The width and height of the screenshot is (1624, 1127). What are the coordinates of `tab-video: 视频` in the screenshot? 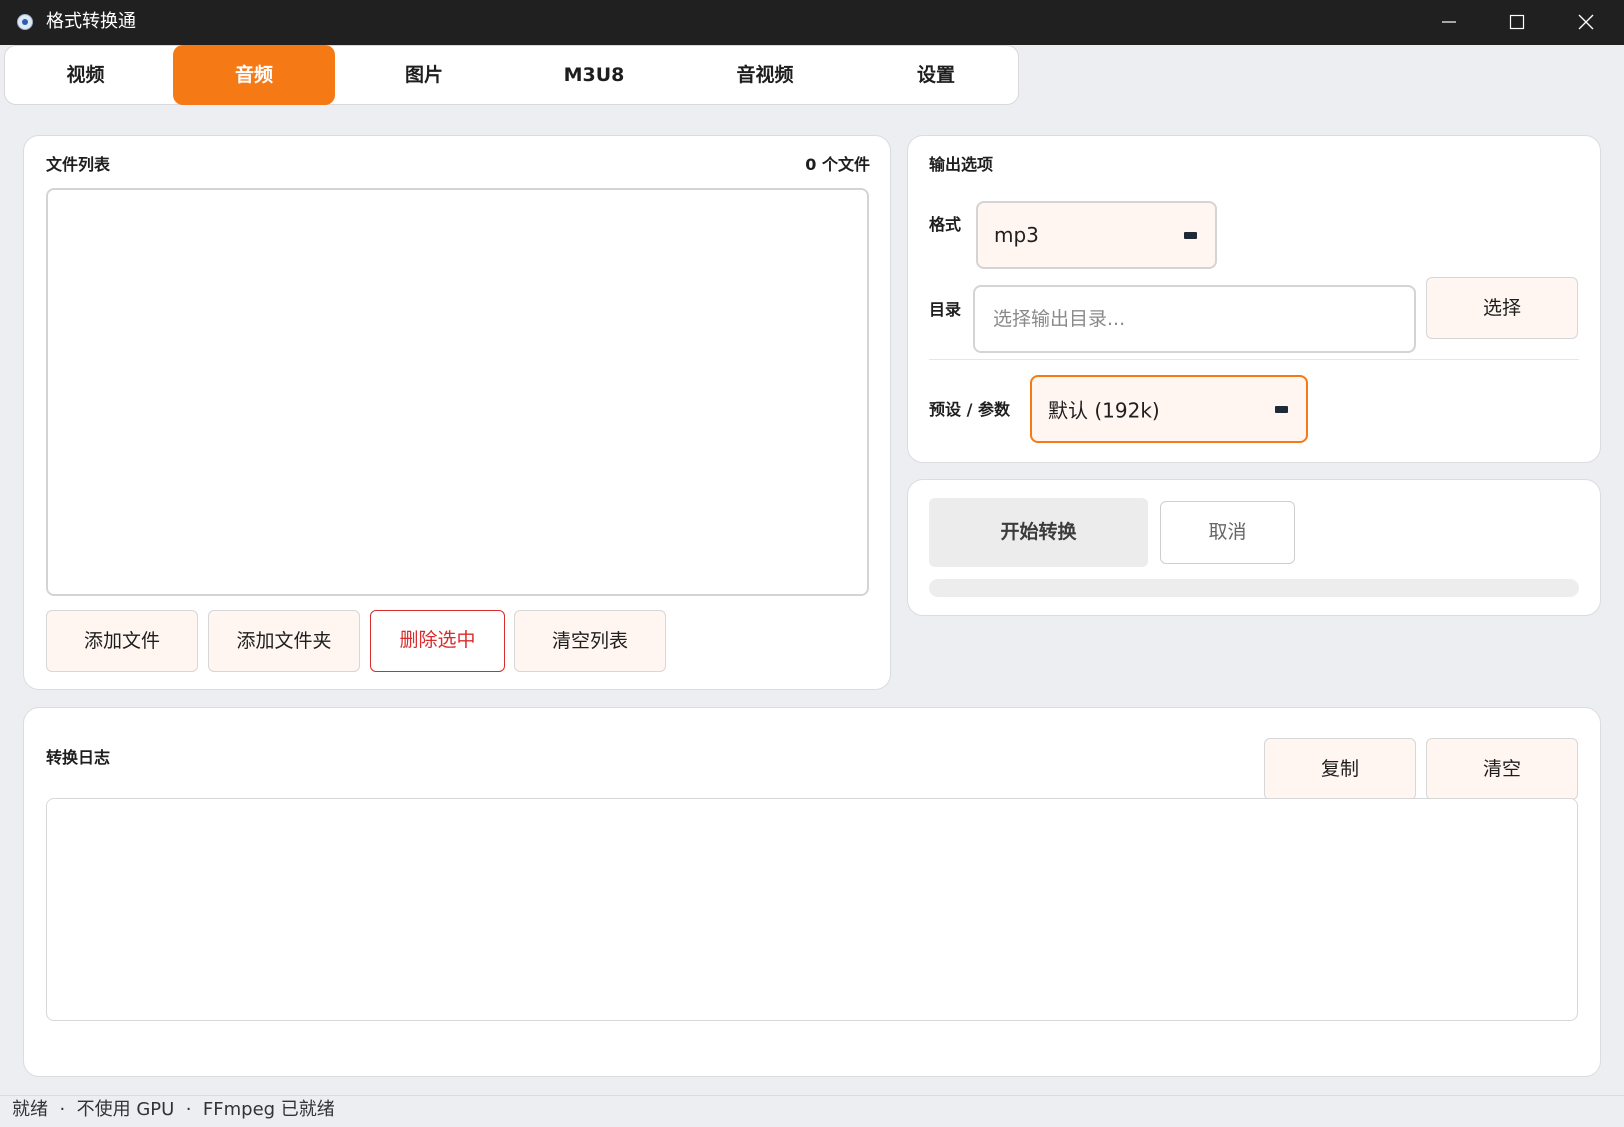 It's located at (85, 75).